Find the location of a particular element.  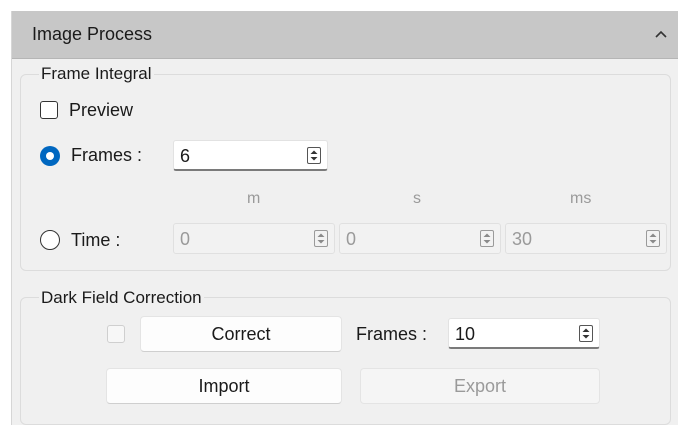

preview-checkbox is located at coordinates (49, 110).